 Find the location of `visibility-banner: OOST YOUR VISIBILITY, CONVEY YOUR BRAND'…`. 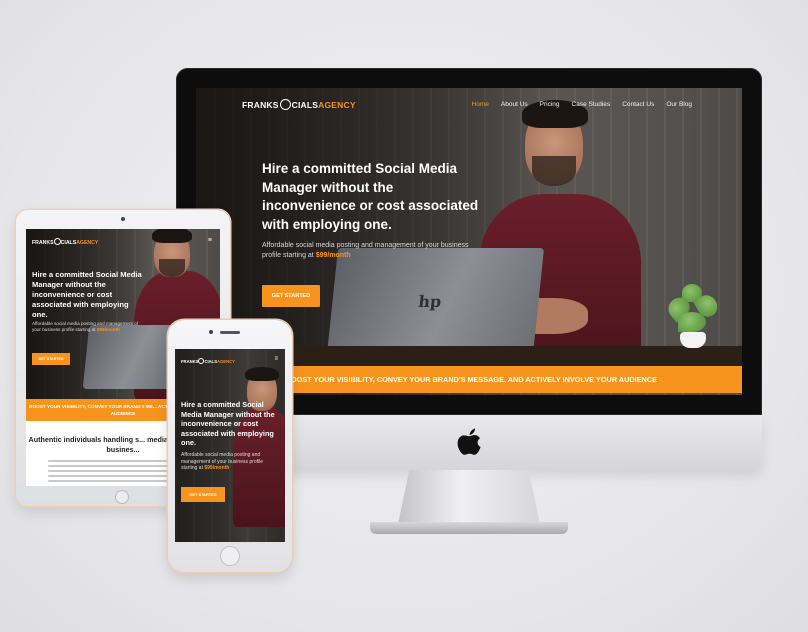

visibility-banner: OOST YOUR VISIBILITY, CONVEY YOUR BRAND'… is located at coordinates (516, 379).